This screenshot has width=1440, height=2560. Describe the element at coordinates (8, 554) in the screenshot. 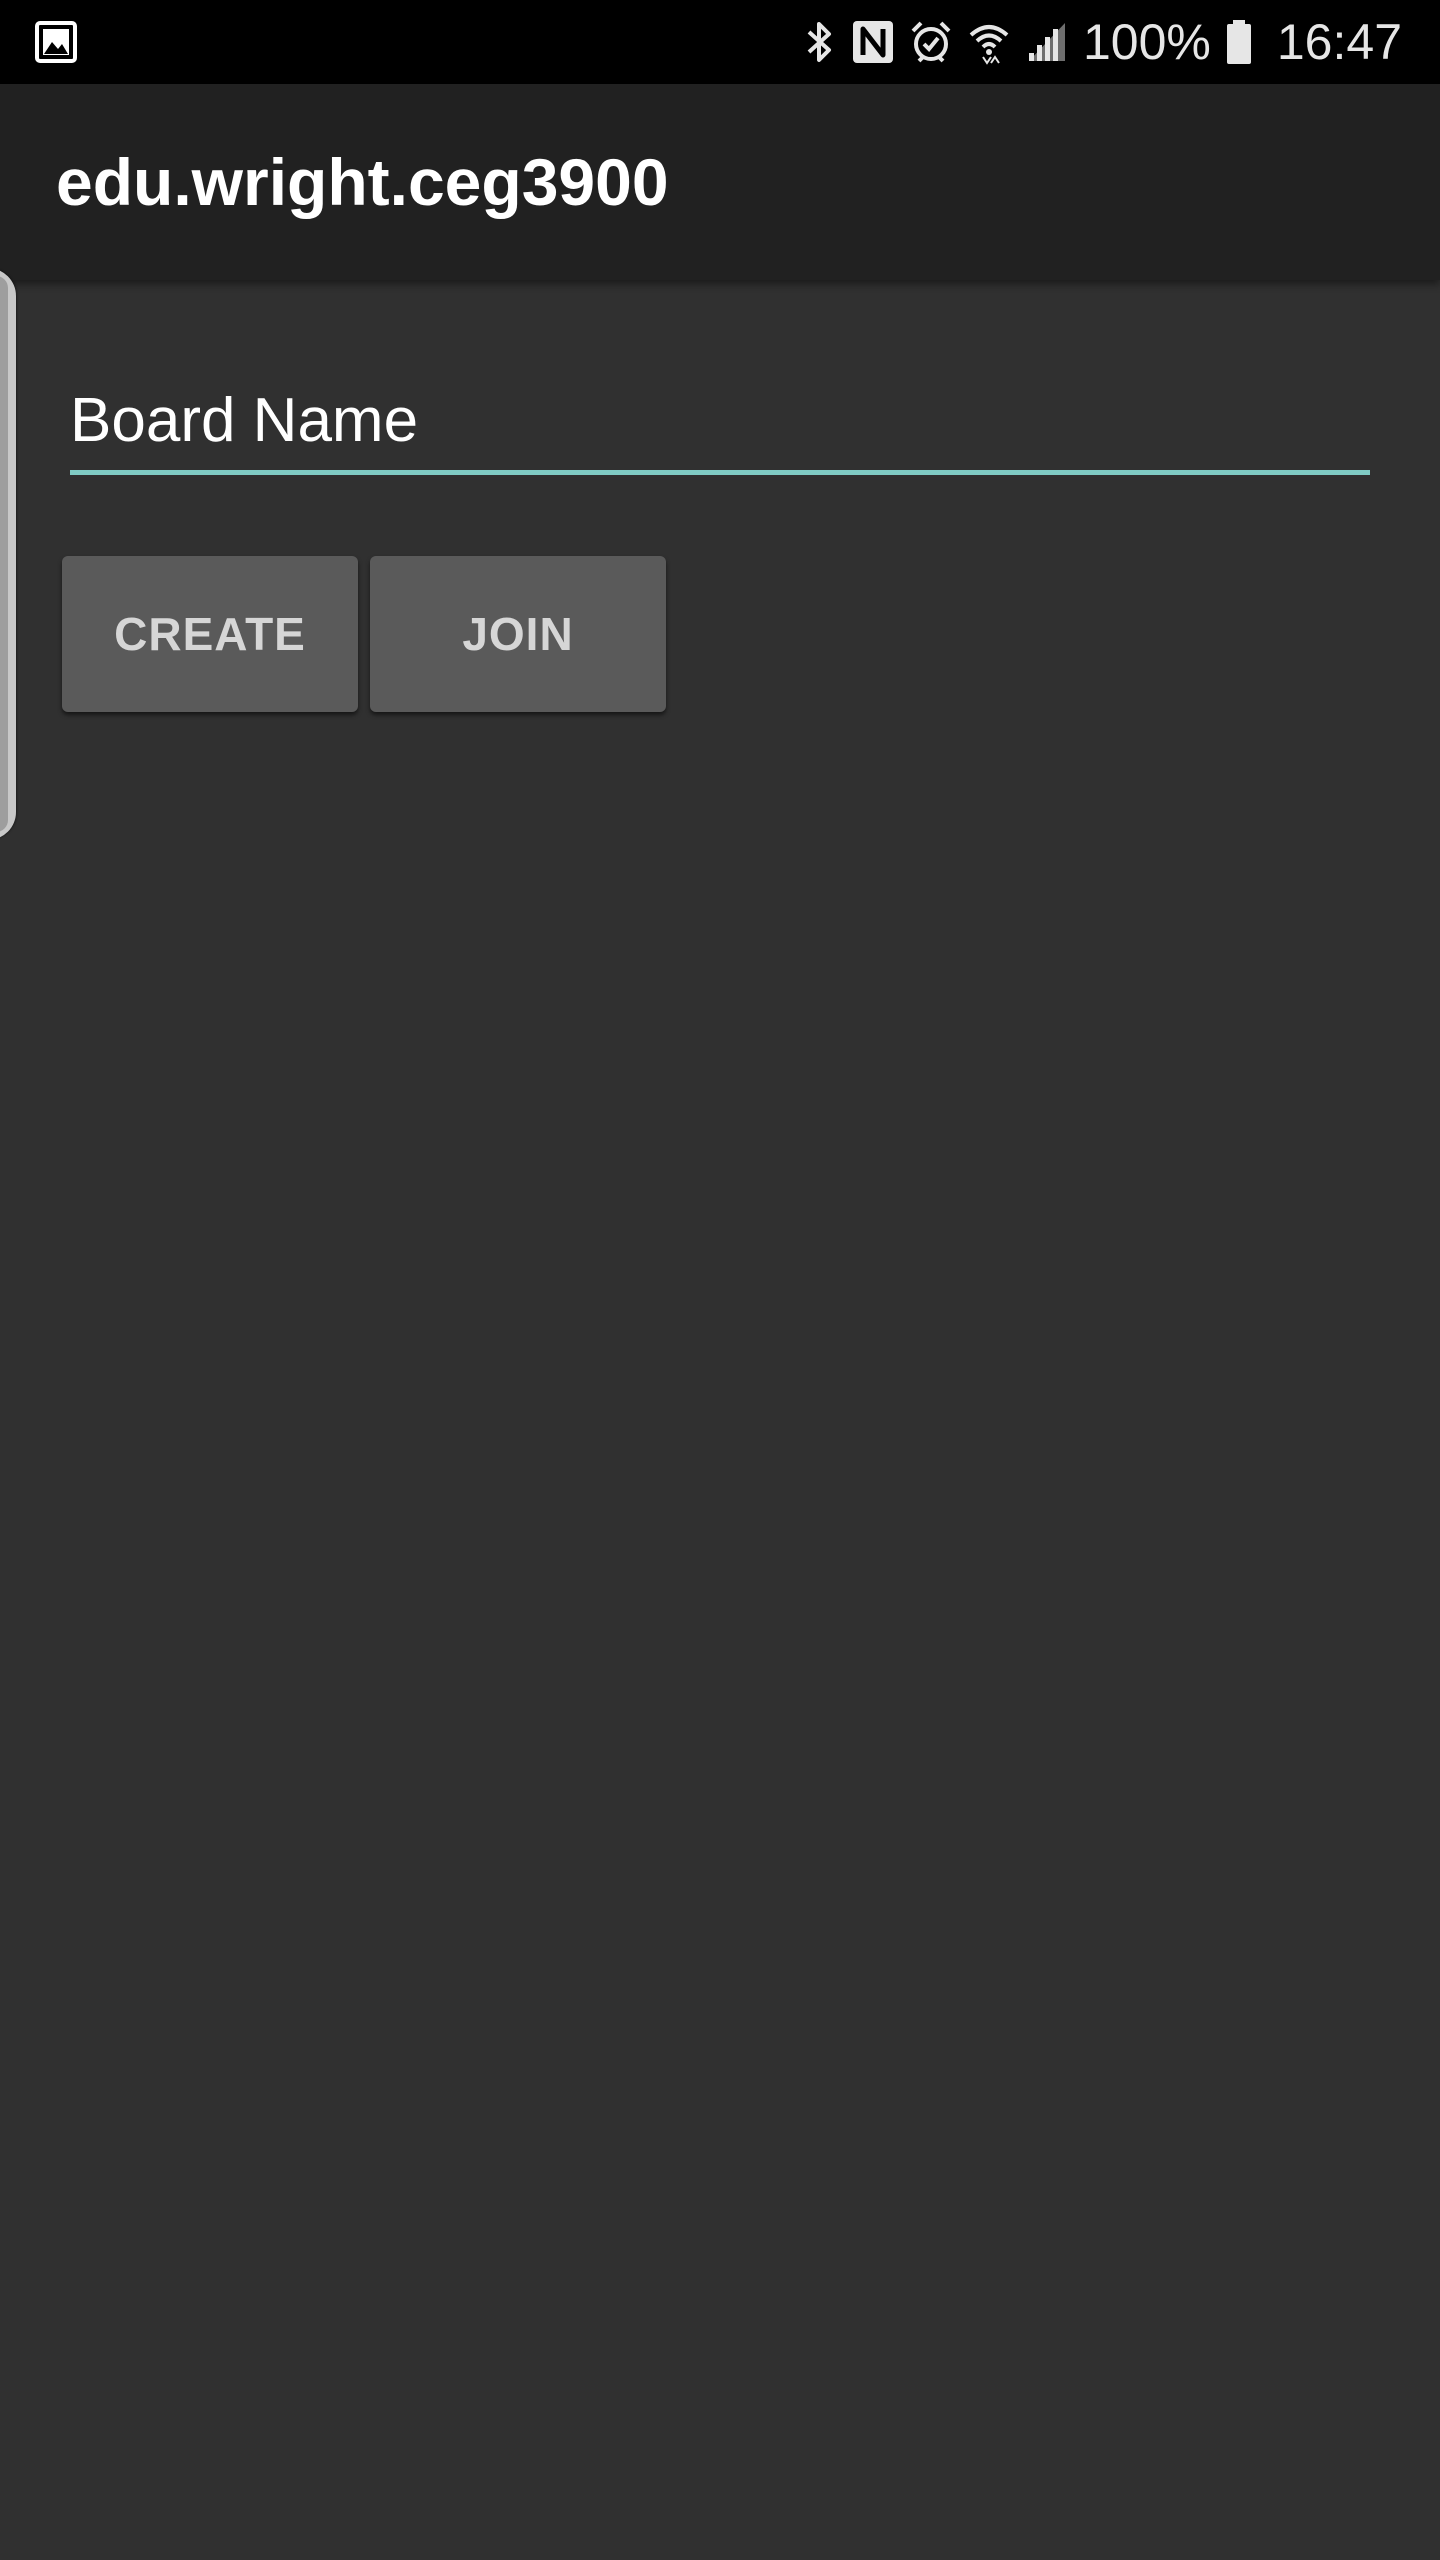

I see `edge-panel-handle` at that location.